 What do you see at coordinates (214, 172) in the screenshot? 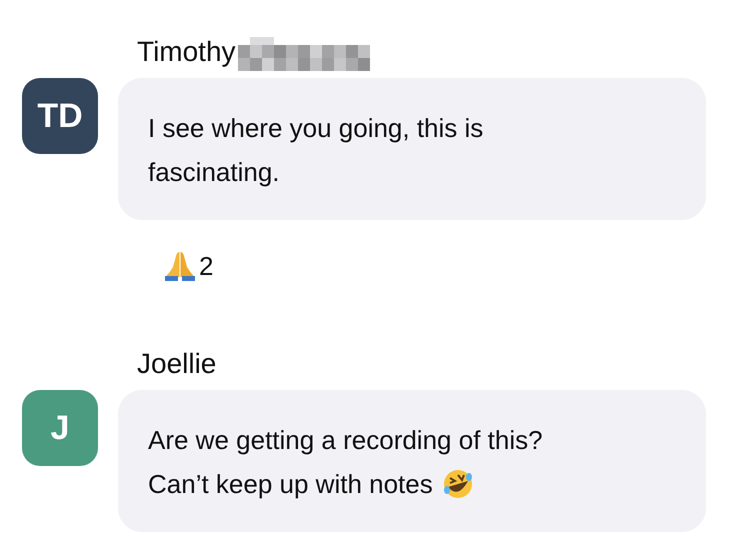
I see `message-text: fascinating.` at bounding box center [214, 172].